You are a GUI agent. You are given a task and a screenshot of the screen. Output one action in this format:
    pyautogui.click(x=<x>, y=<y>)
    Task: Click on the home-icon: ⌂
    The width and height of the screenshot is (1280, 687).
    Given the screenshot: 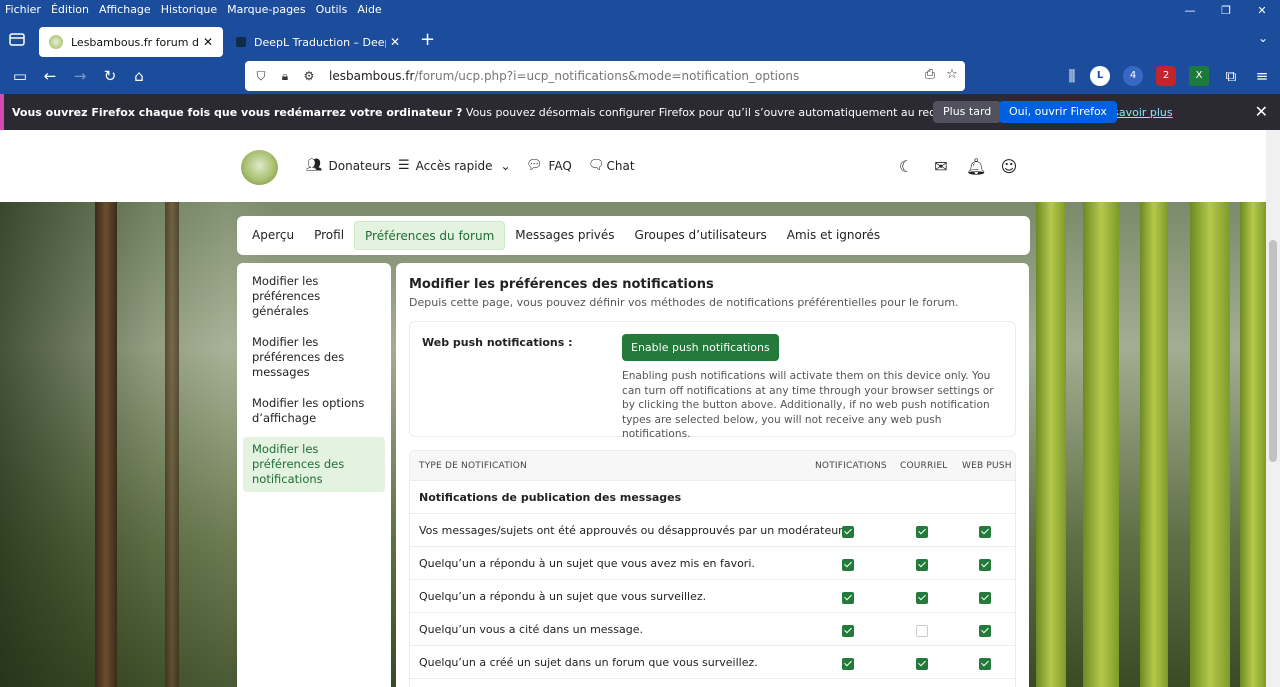 What is the action you would take?
    pyautogui.click(x=139, y=76)
    